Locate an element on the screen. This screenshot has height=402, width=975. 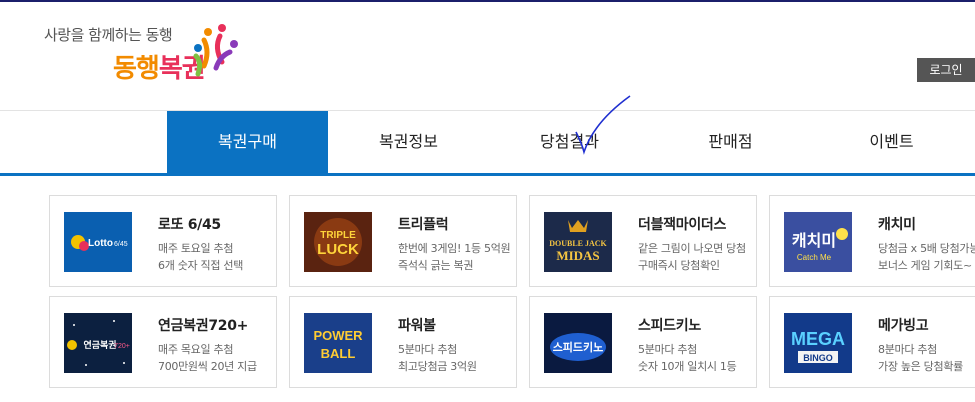
game-title: 로또 6/45 is located at coordinates (189, 225).